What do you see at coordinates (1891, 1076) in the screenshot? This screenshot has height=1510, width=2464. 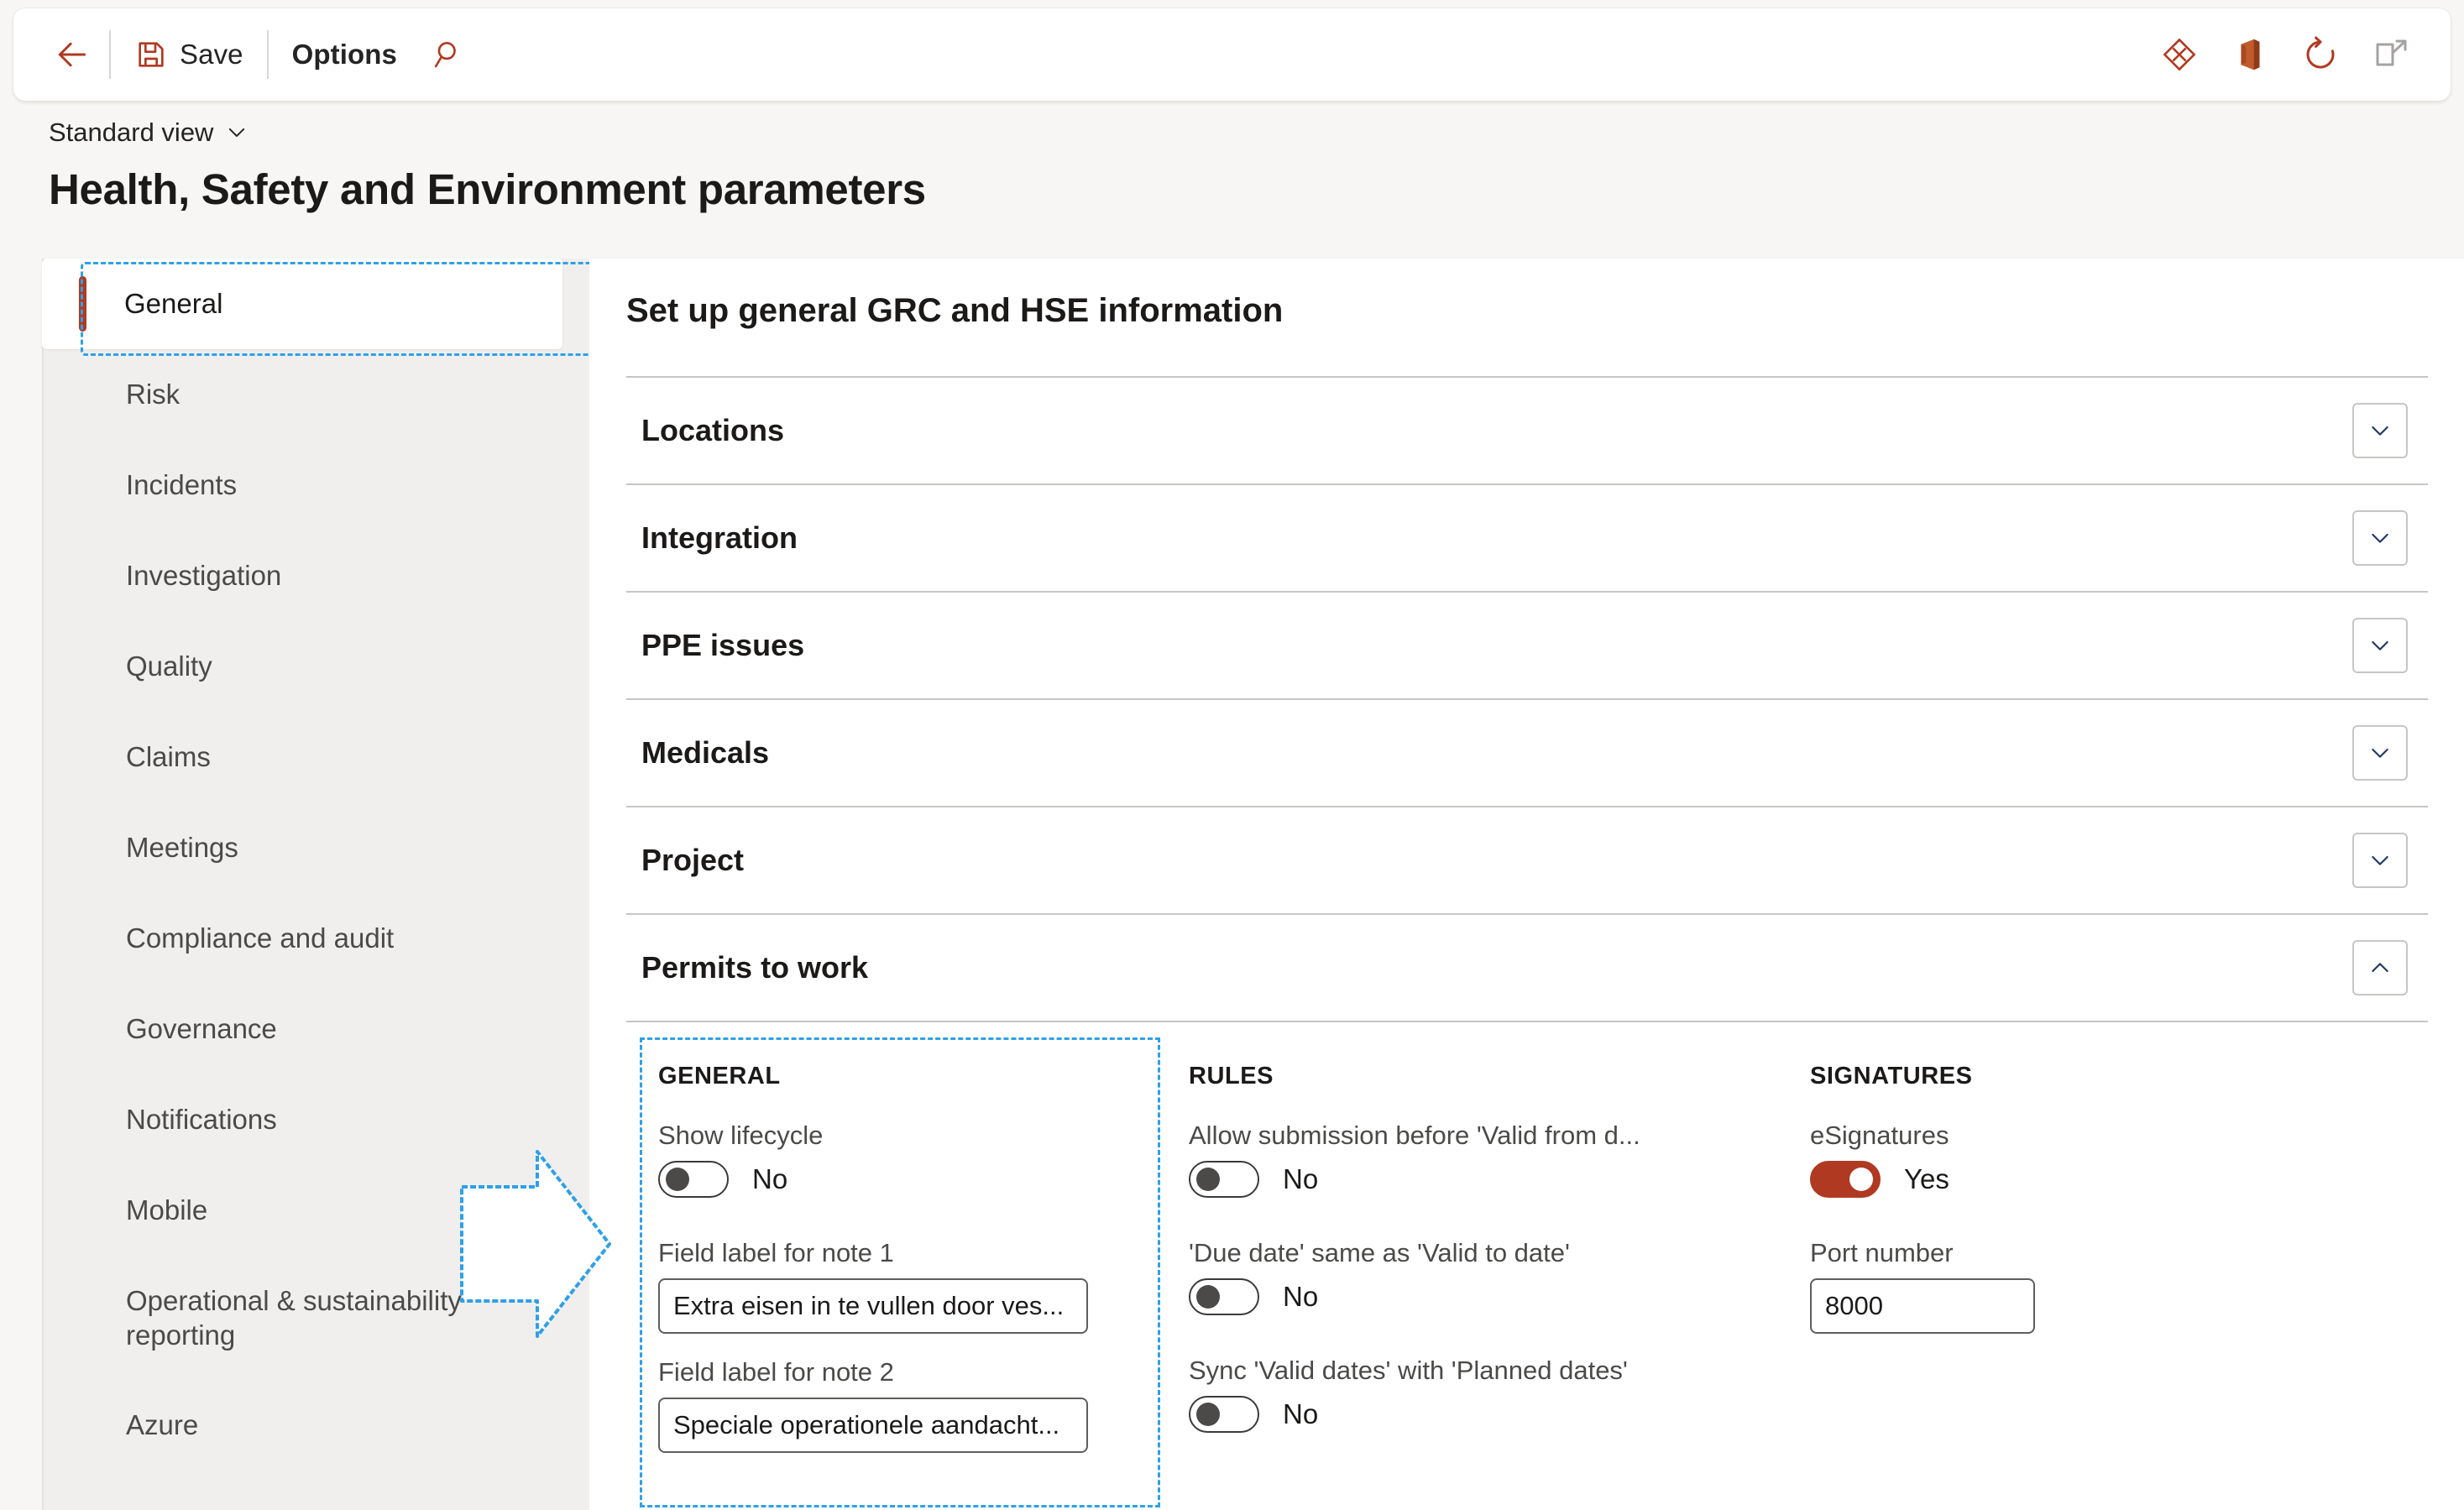 I see `permits-signatures-heading: SIGNATURES` at bounding box center [1891, 1076].